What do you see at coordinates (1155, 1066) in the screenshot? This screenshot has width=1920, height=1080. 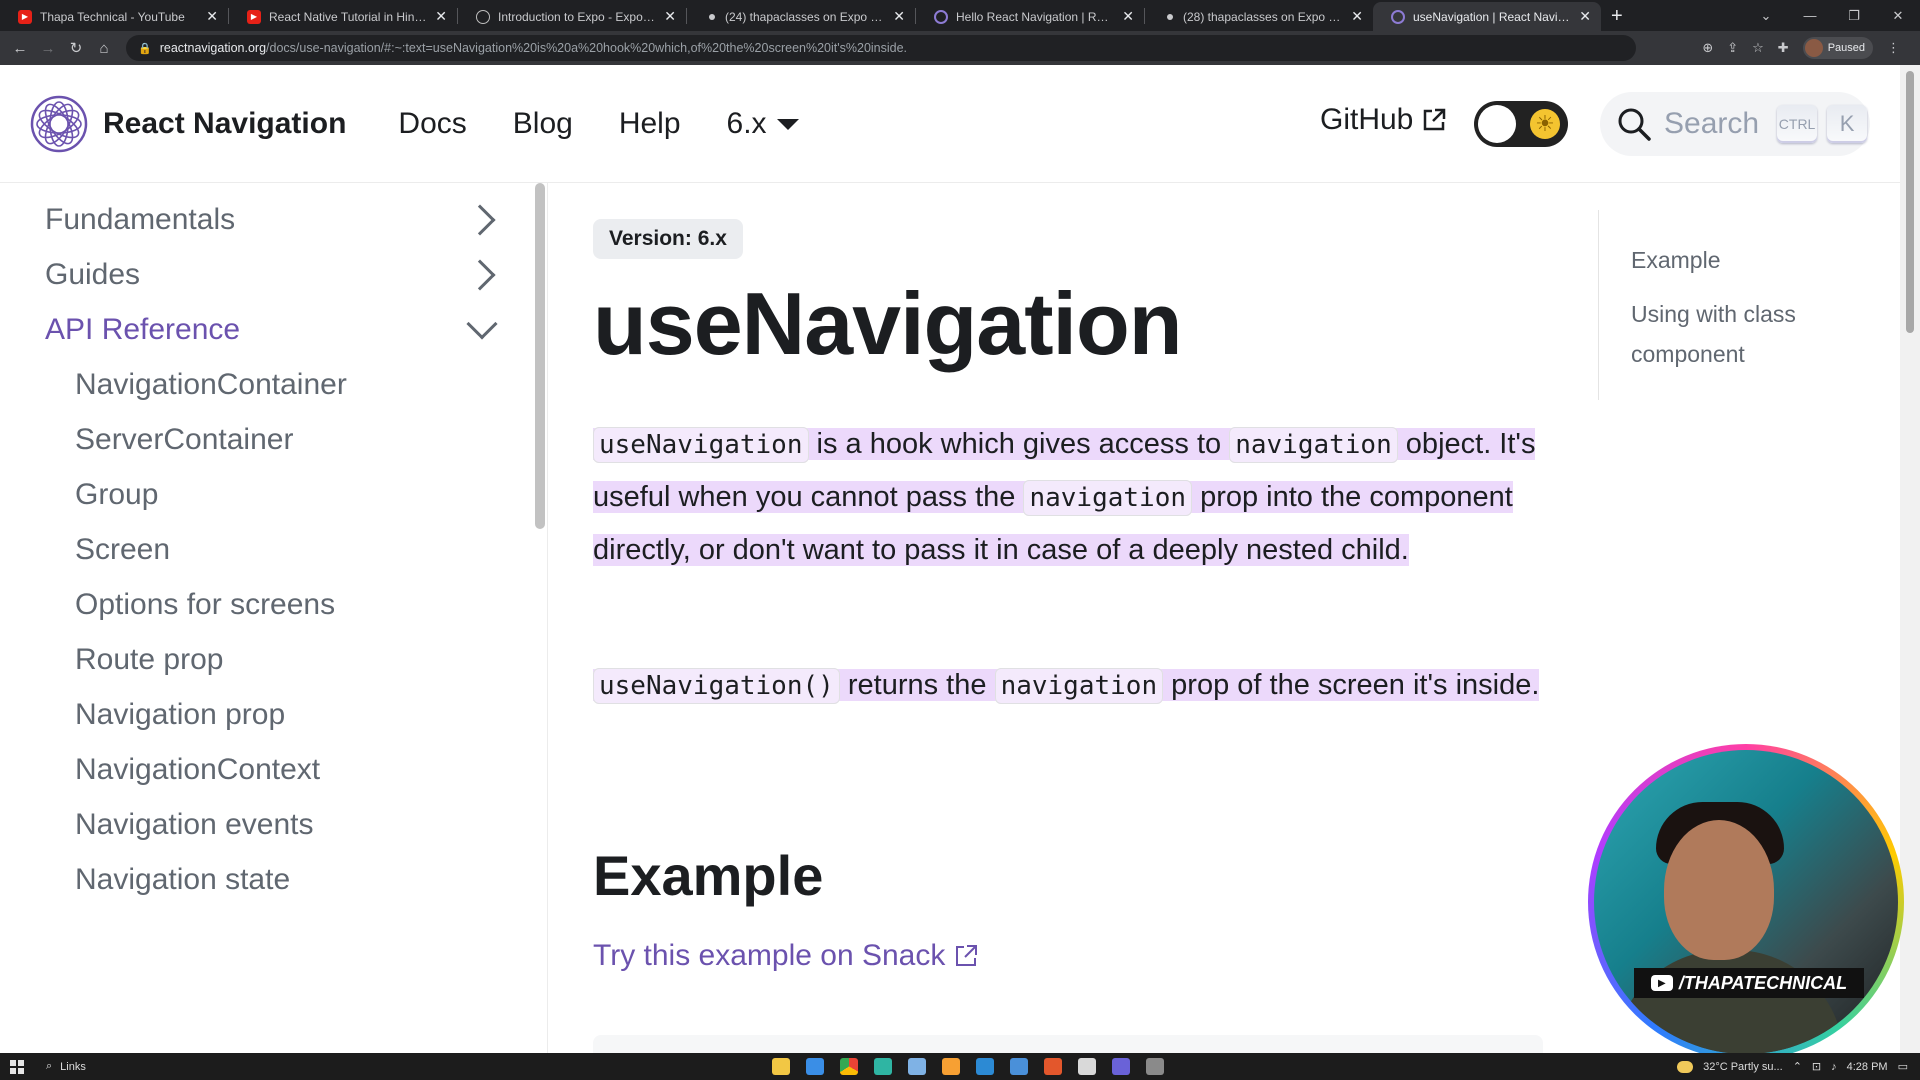 I see `settings-icon` at bounding box center [1155, 1066].